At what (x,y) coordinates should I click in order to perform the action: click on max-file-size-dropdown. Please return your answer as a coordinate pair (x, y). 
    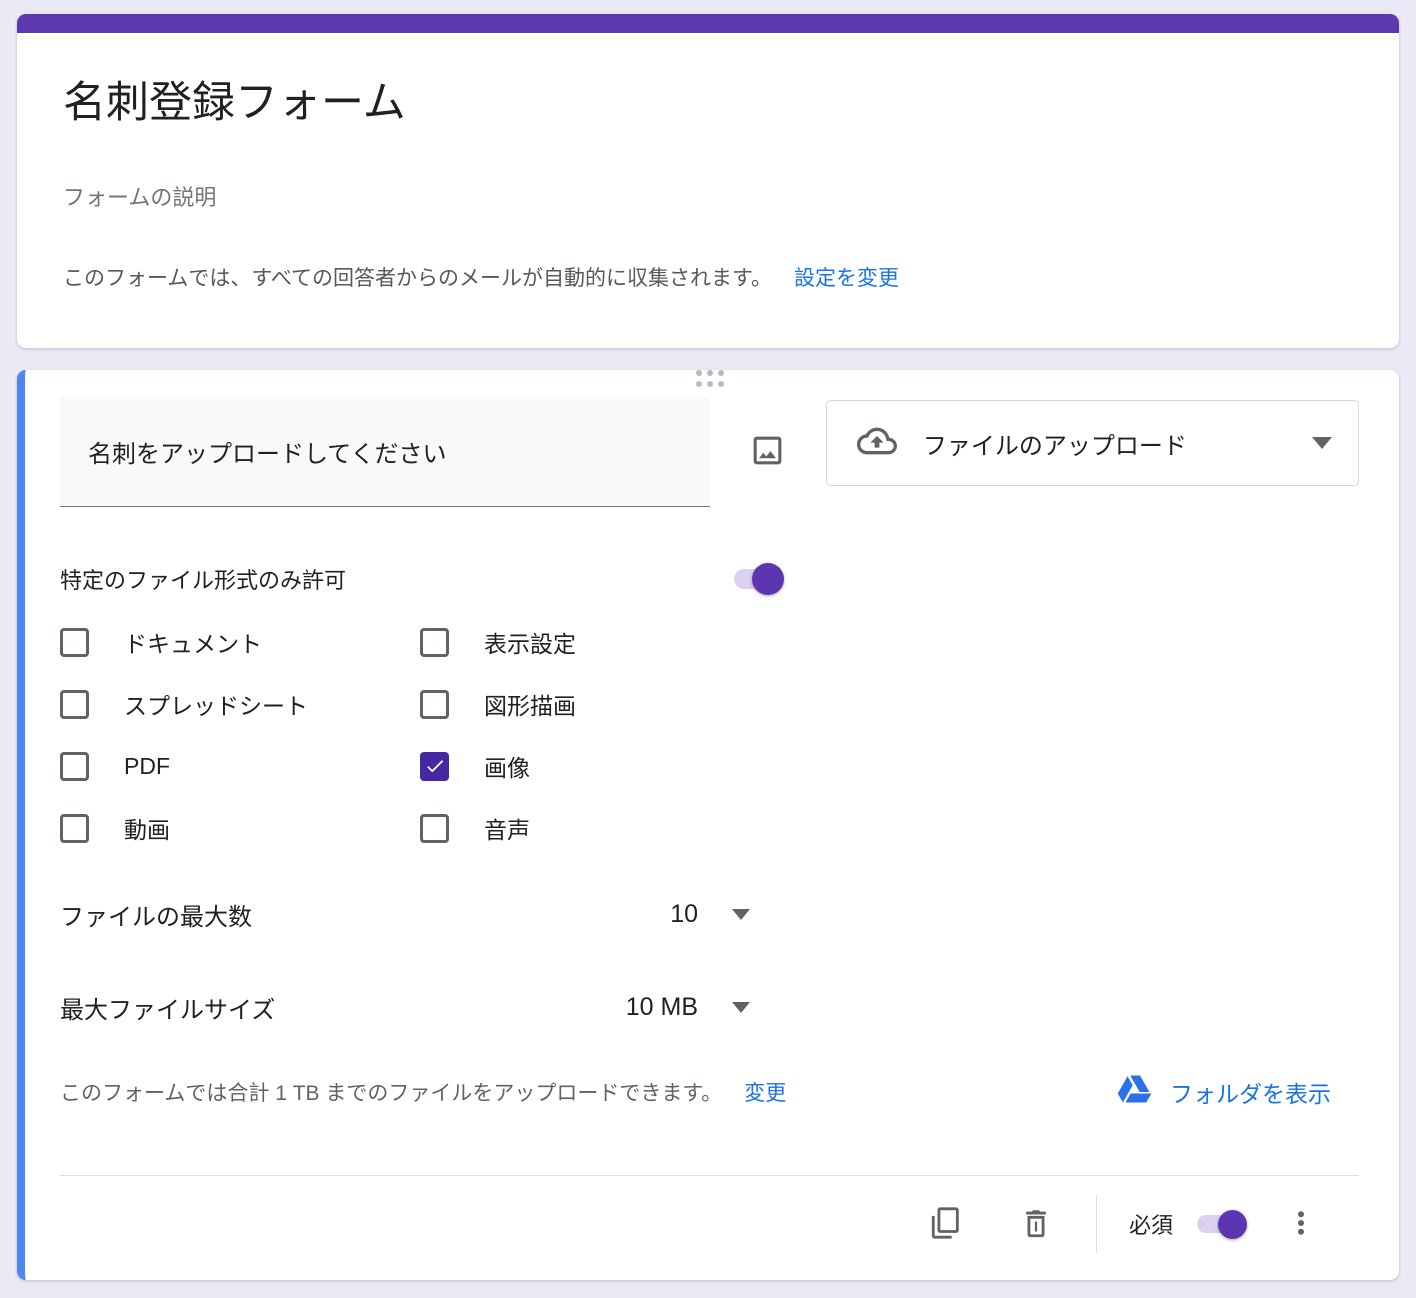
    Looking at the image, I should click on (741, 1008).